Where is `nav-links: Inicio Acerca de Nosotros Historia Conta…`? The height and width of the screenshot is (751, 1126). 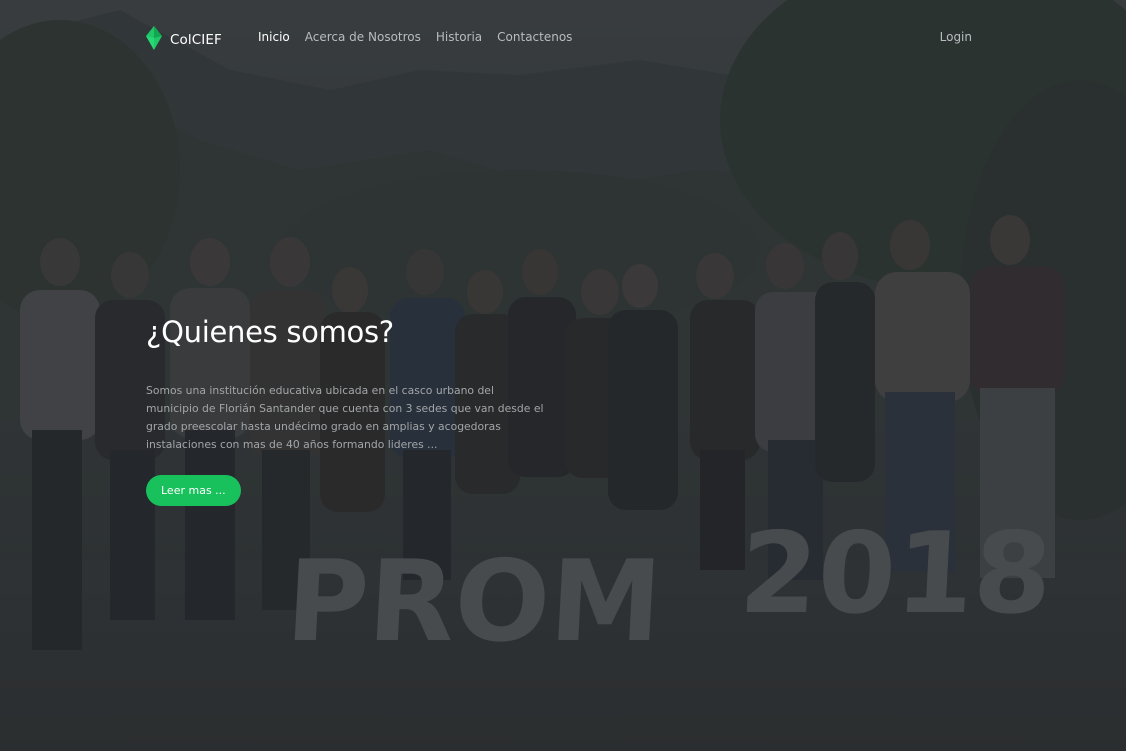
nav-links: Inicio Acerca de Nosotros Historia Conta… is located at coordinates (415, 37).